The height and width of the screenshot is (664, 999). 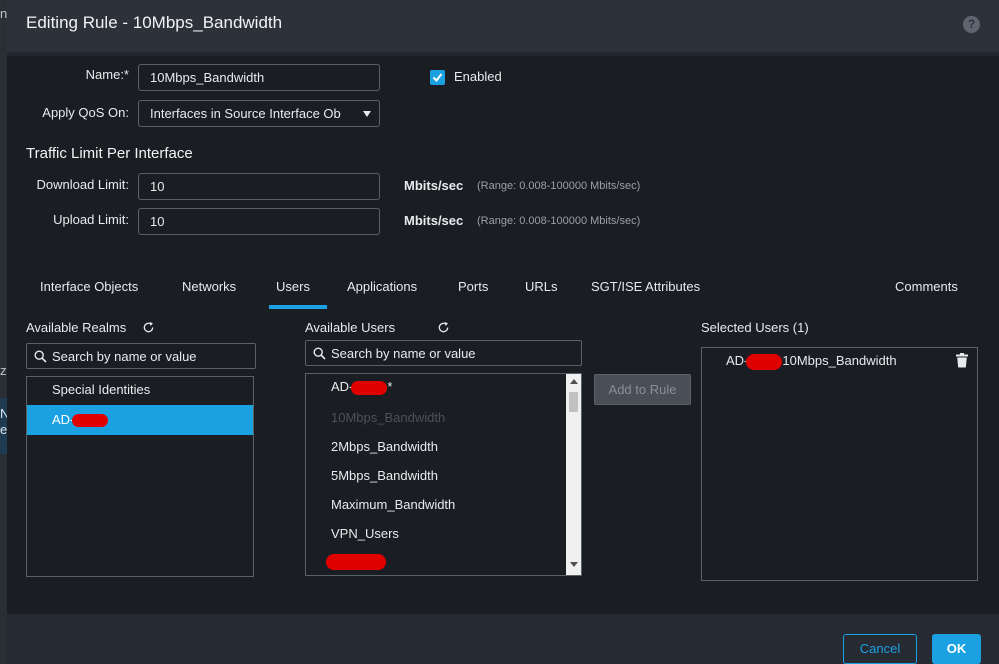 What do you see at coordinates (573, 402) in the screenshot?
I see `scroll-thumb` at bounding box center [573, 402].